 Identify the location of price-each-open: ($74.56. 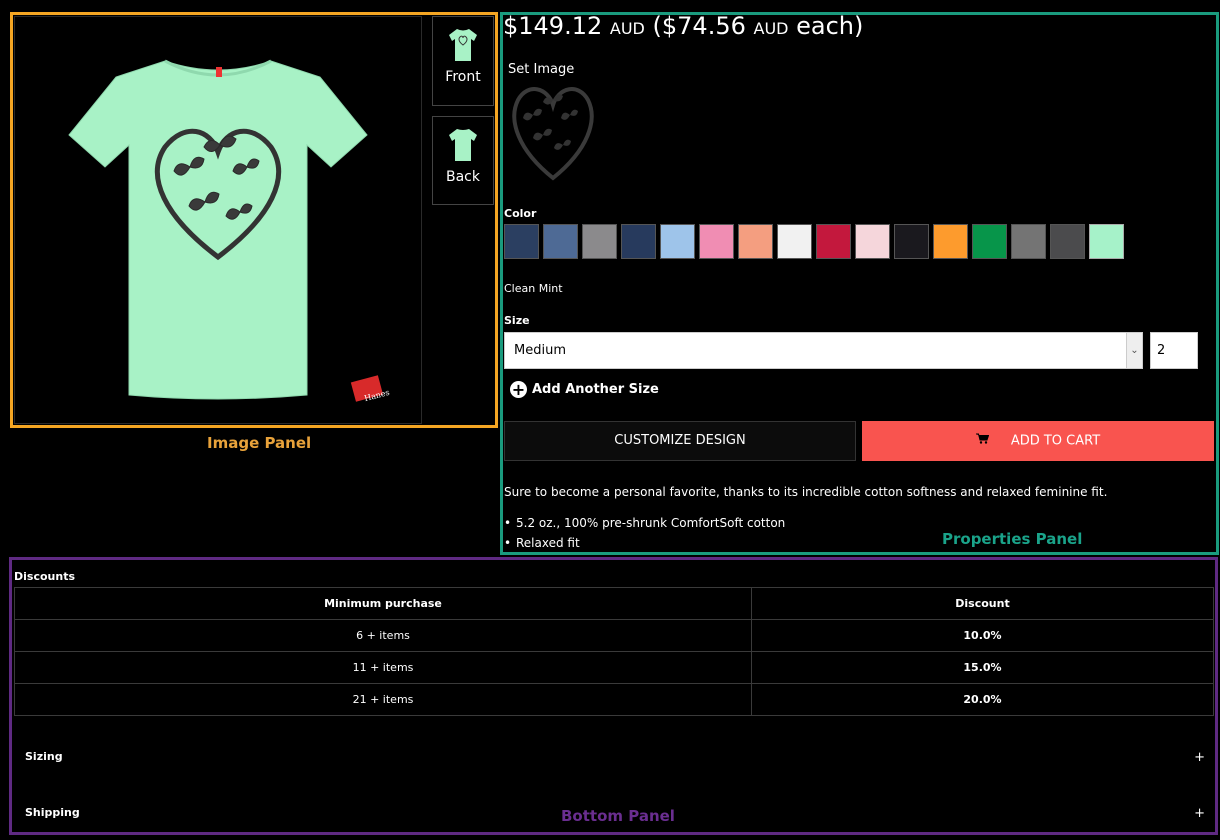
(699, 26).